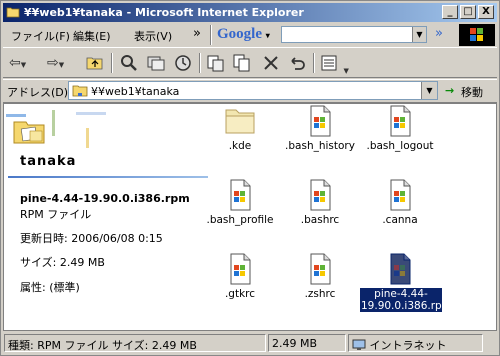  What do you see at coordinates (468, 12) in the screenshot?
I see `maximize-button: □` at bounding box center [468, 12].